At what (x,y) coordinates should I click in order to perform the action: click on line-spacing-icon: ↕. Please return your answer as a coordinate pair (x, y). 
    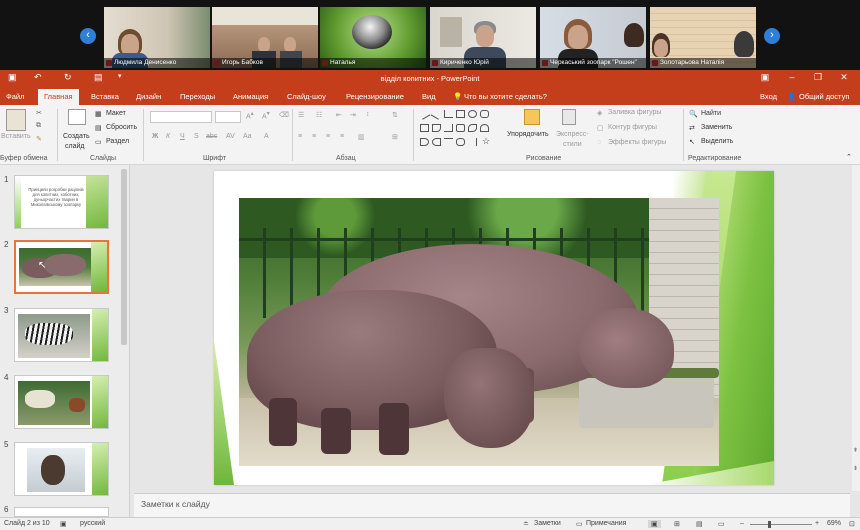
    Looking at the image, I should click on (368, 114).